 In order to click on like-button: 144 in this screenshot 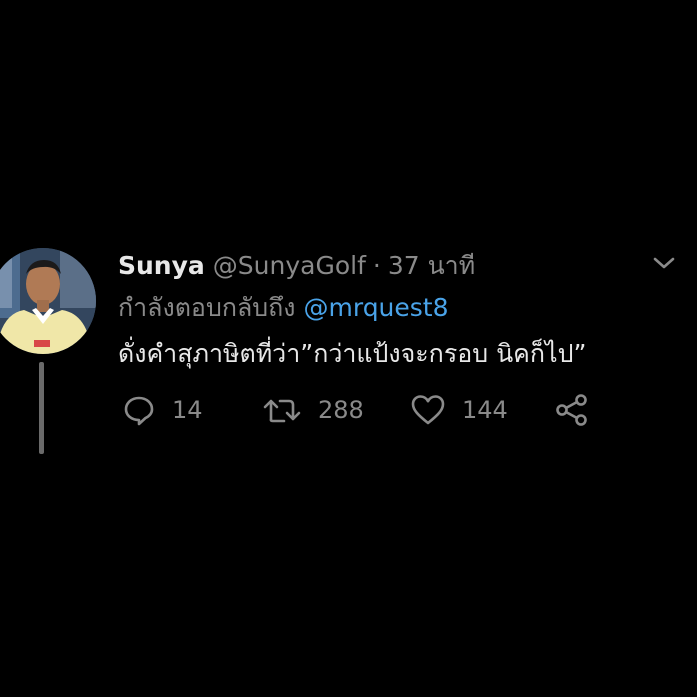, I will do `click(459, 410)`.